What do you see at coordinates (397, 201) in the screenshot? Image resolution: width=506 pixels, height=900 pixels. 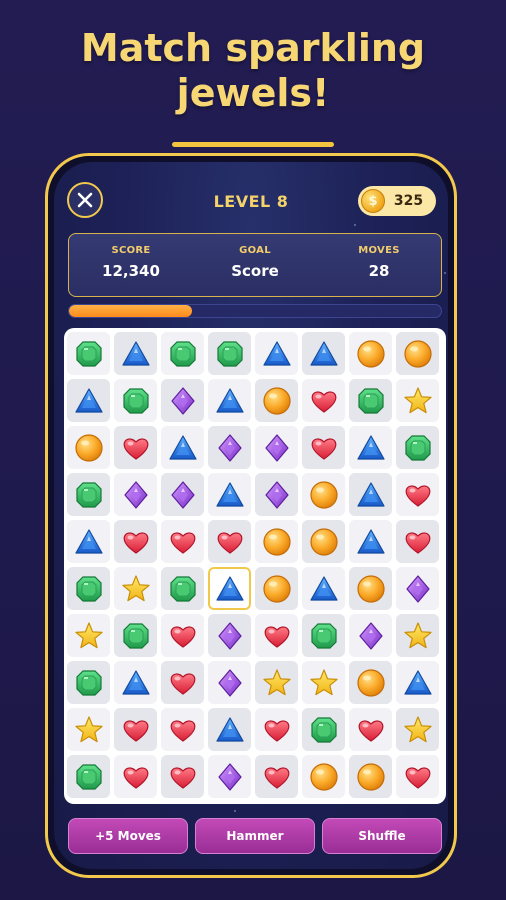 I see `coin-balance: $ 325` at bounding box center [397, 201].